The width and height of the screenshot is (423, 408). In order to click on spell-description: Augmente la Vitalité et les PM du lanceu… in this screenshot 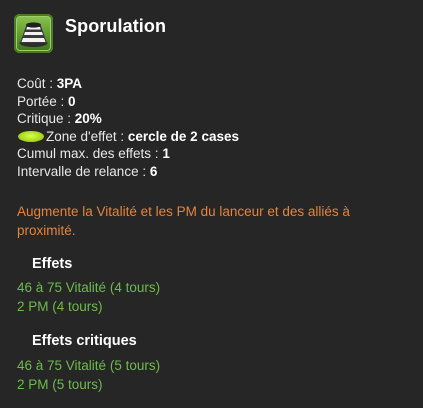, I will do `click(183, 221)`.